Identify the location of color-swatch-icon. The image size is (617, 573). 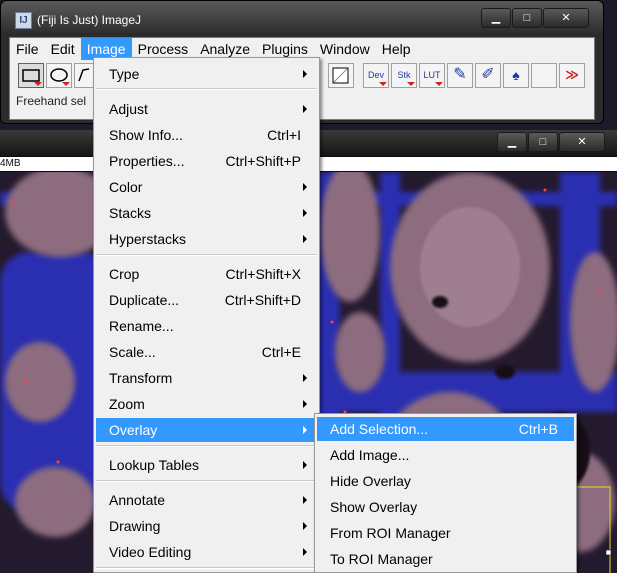
(340, 75).